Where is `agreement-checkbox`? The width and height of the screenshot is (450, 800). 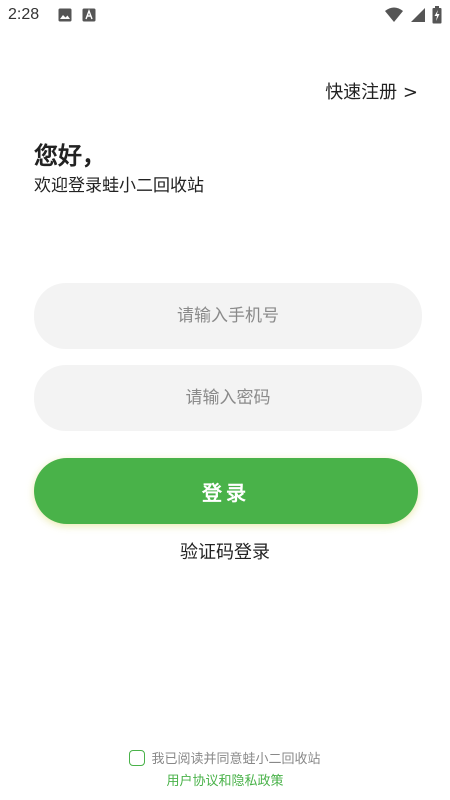 agreement-checkbox is located at coordinates (137, 757).